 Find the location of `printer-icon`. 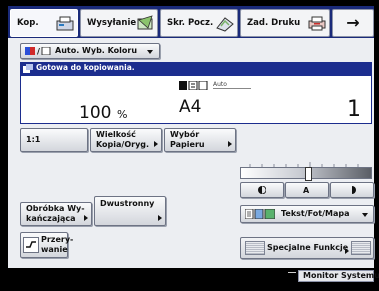

printer-icon is located at coordinates (317, 23).